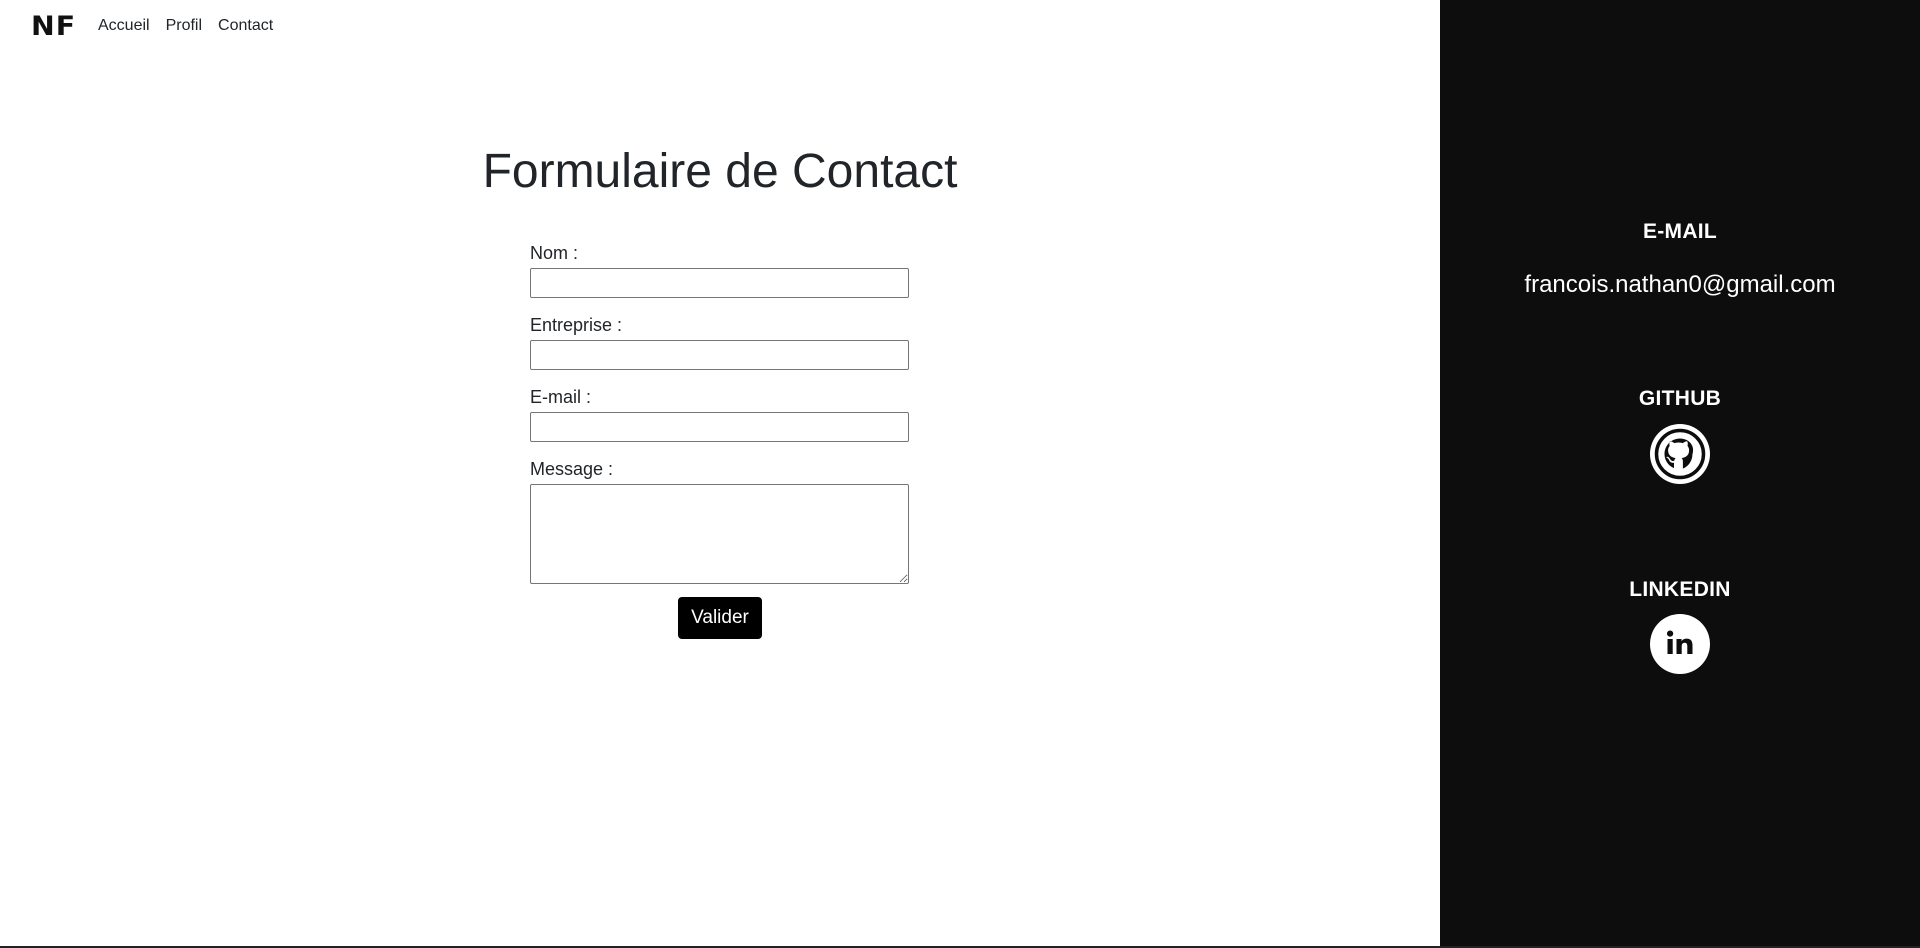 This screenshot has width=1920, height=948. What do you see at coordinates (719, 355) in the screenshot?
I see `entreprise-input` at bounding box center [719, 355].